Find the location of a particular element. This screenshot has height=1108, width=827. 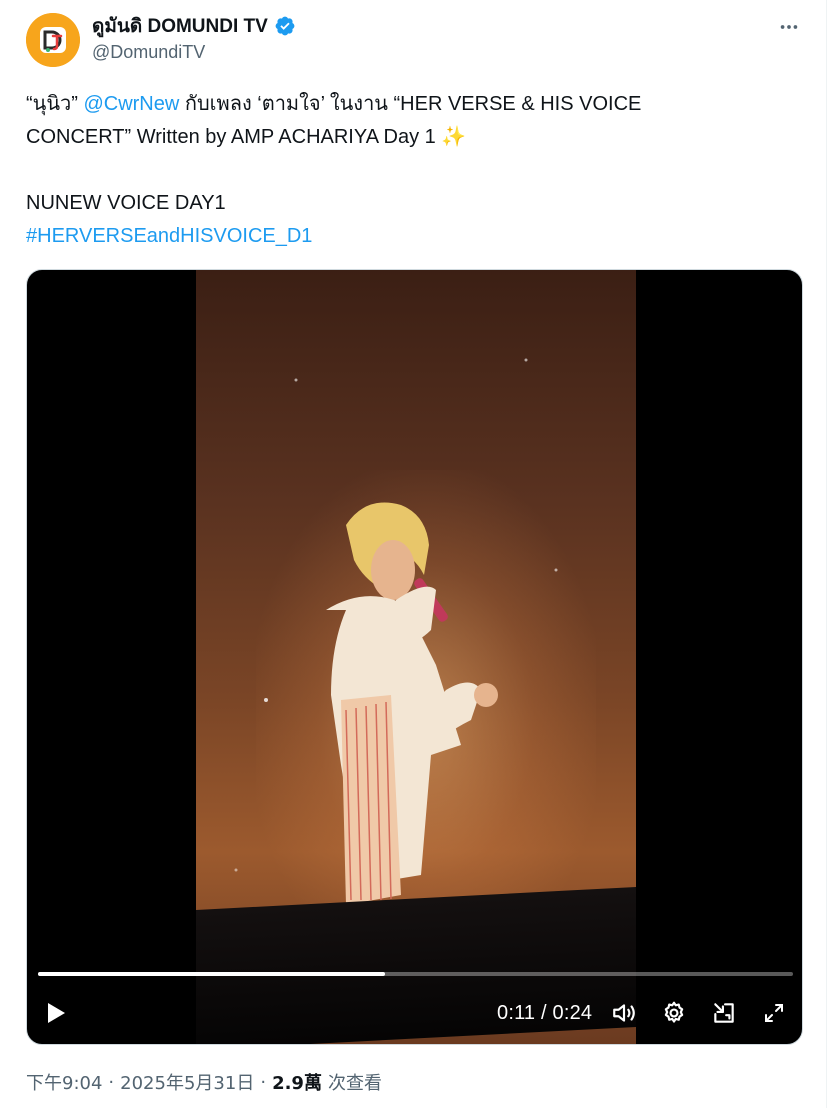

more-options-button is located at coordinates (789, 27).